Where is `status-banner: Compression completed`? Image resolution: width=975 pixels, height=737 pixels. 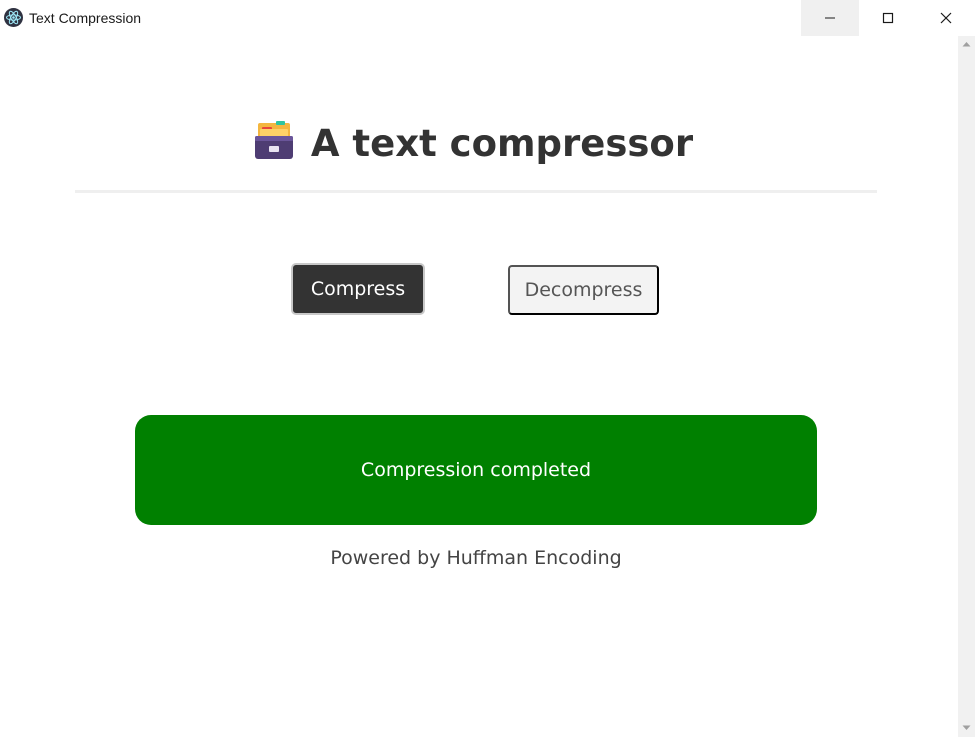
status-banner: Compression completed is located at coordinates (476, 470).